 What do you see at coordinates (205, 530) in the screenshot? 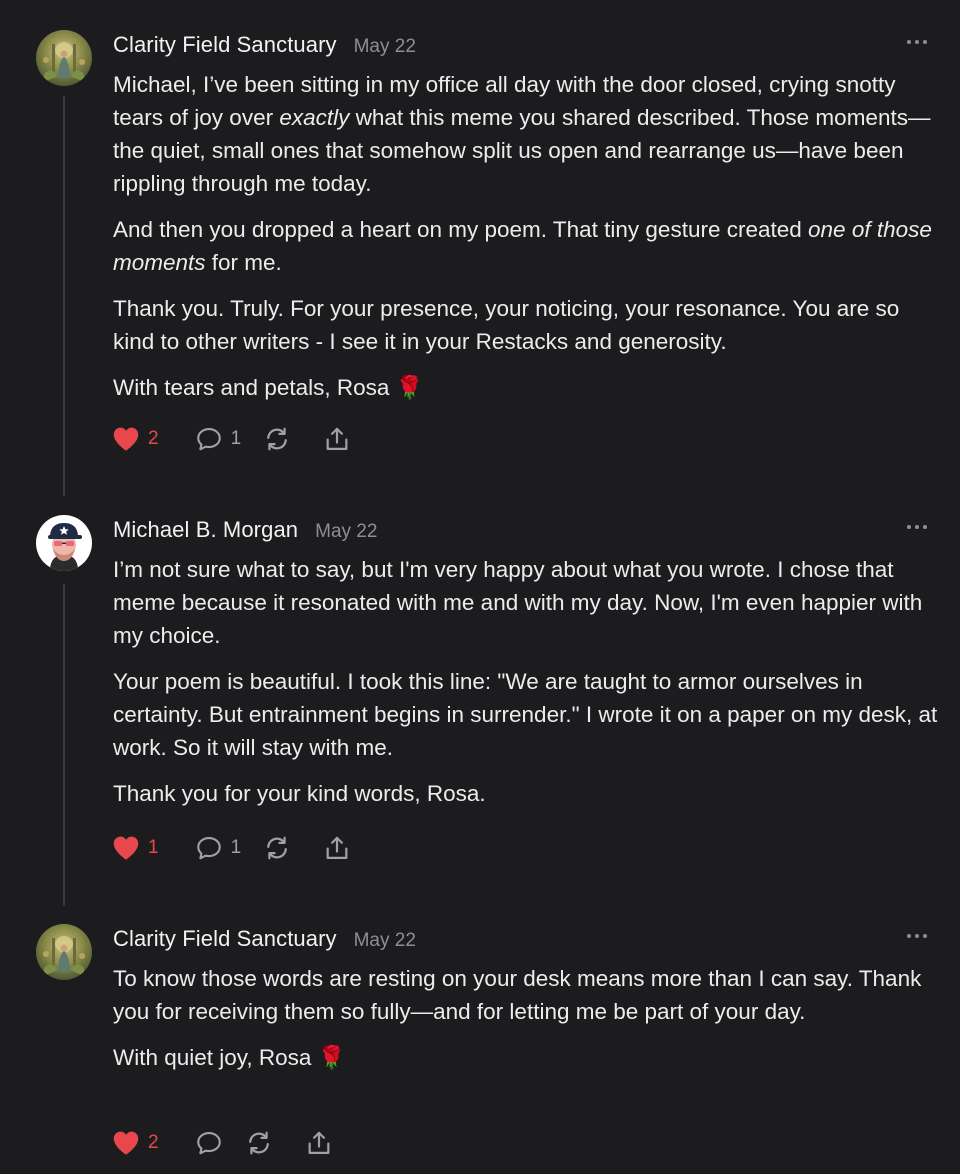
I see `author-name: Michael B. Morgan` at bounding box center [205, 530].